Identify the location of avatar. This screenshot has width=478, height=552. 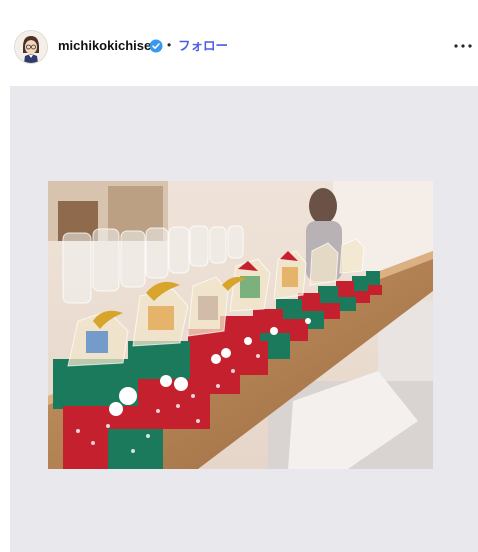
(31, 47).